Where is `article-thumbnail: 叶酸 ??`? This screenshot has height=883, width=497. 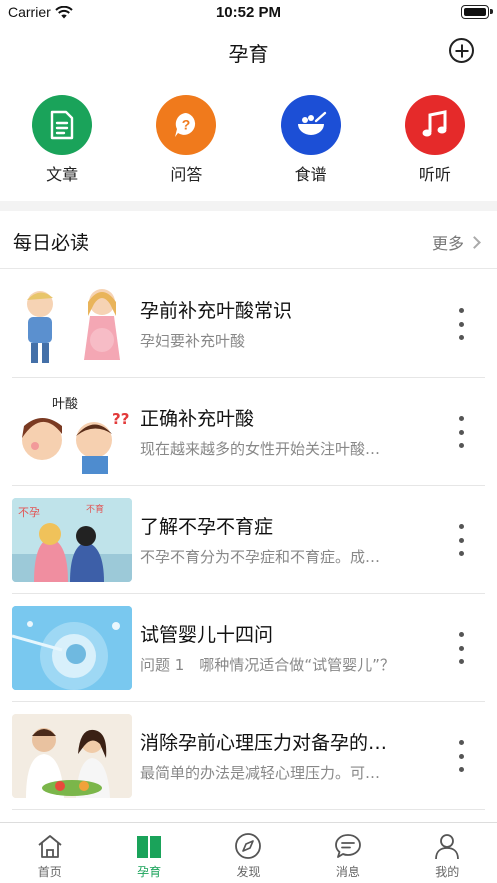
article-thumbnail: 叶酸 ?? is located at coordinates (72, 432).